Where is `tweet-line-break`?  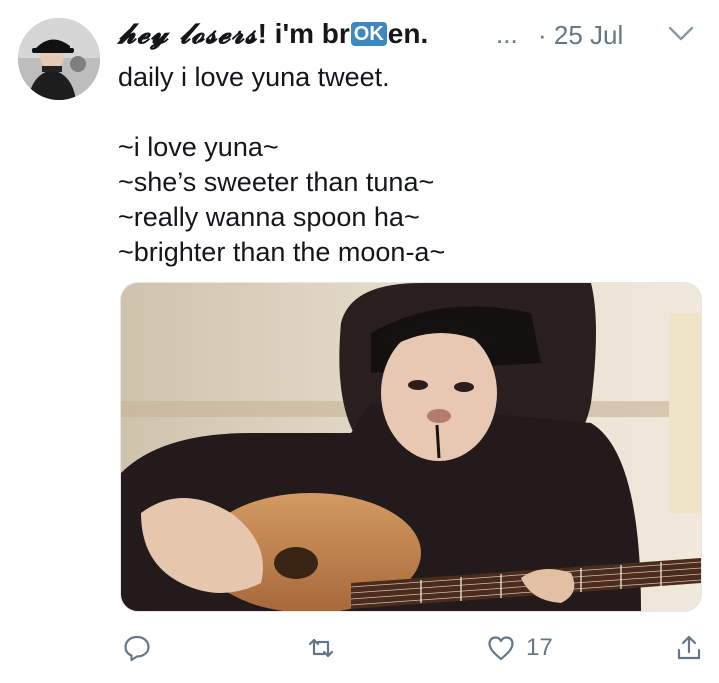
tweet-line-break is located at coordinates (398, 112).